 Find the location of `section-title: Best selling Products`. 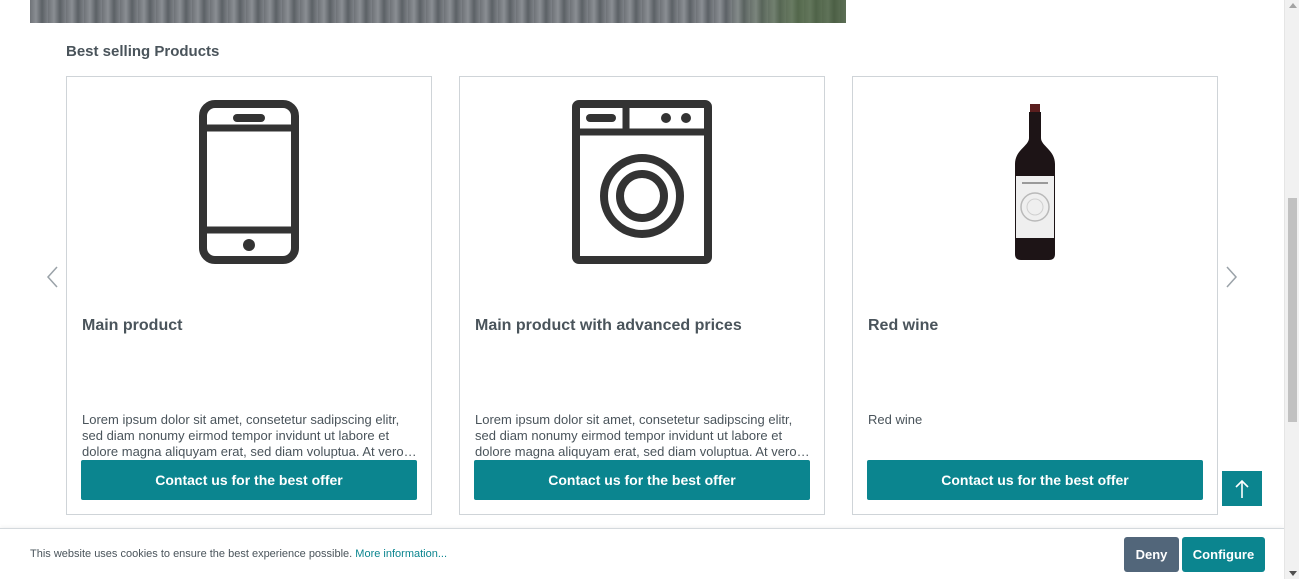

section-title: Best selling Products is located at coordinates (143, 51).